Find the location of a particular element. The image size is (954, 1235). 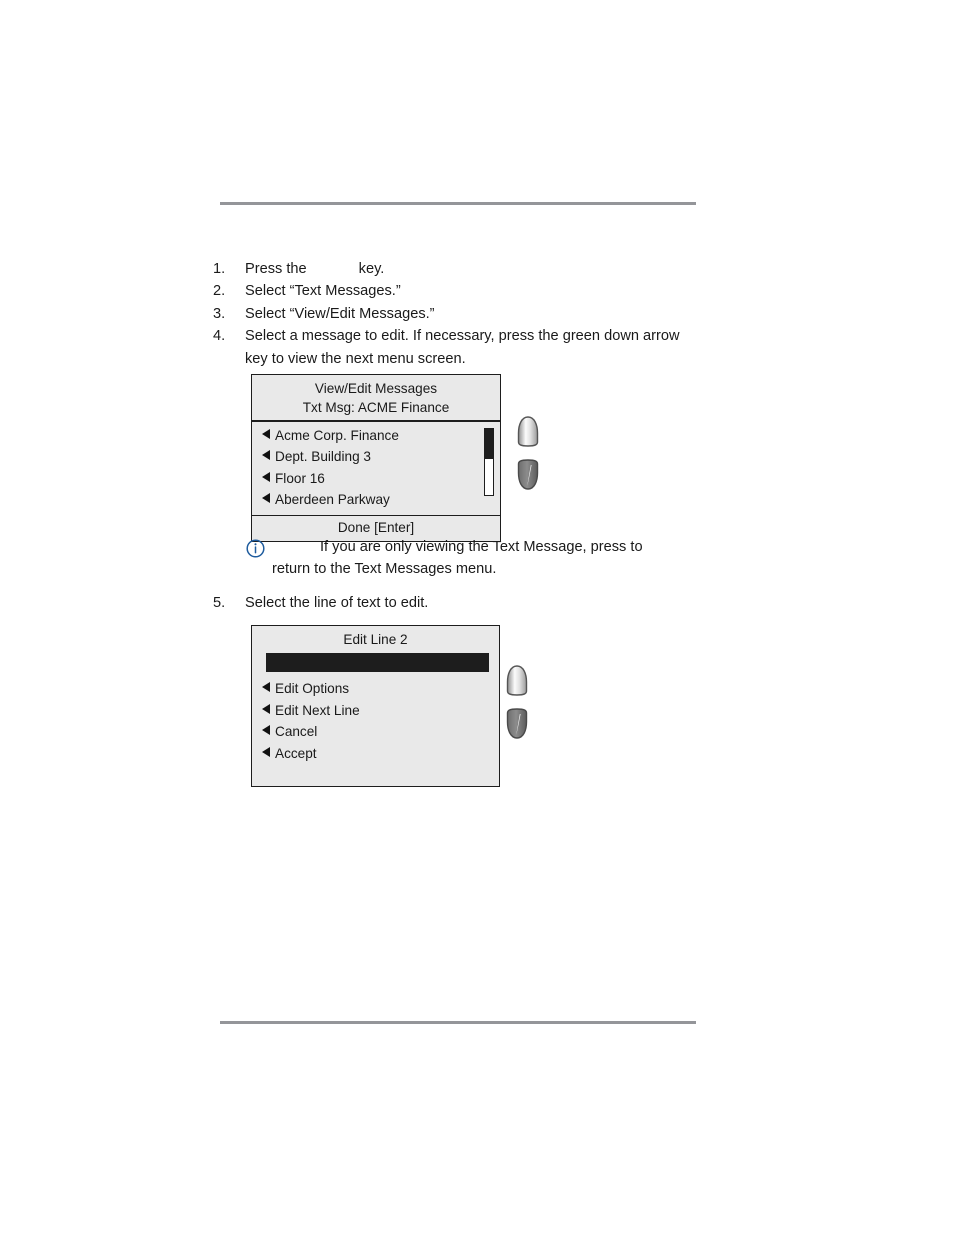

lcd-title: Edit Line 2 is located at coordinates (375, 639).